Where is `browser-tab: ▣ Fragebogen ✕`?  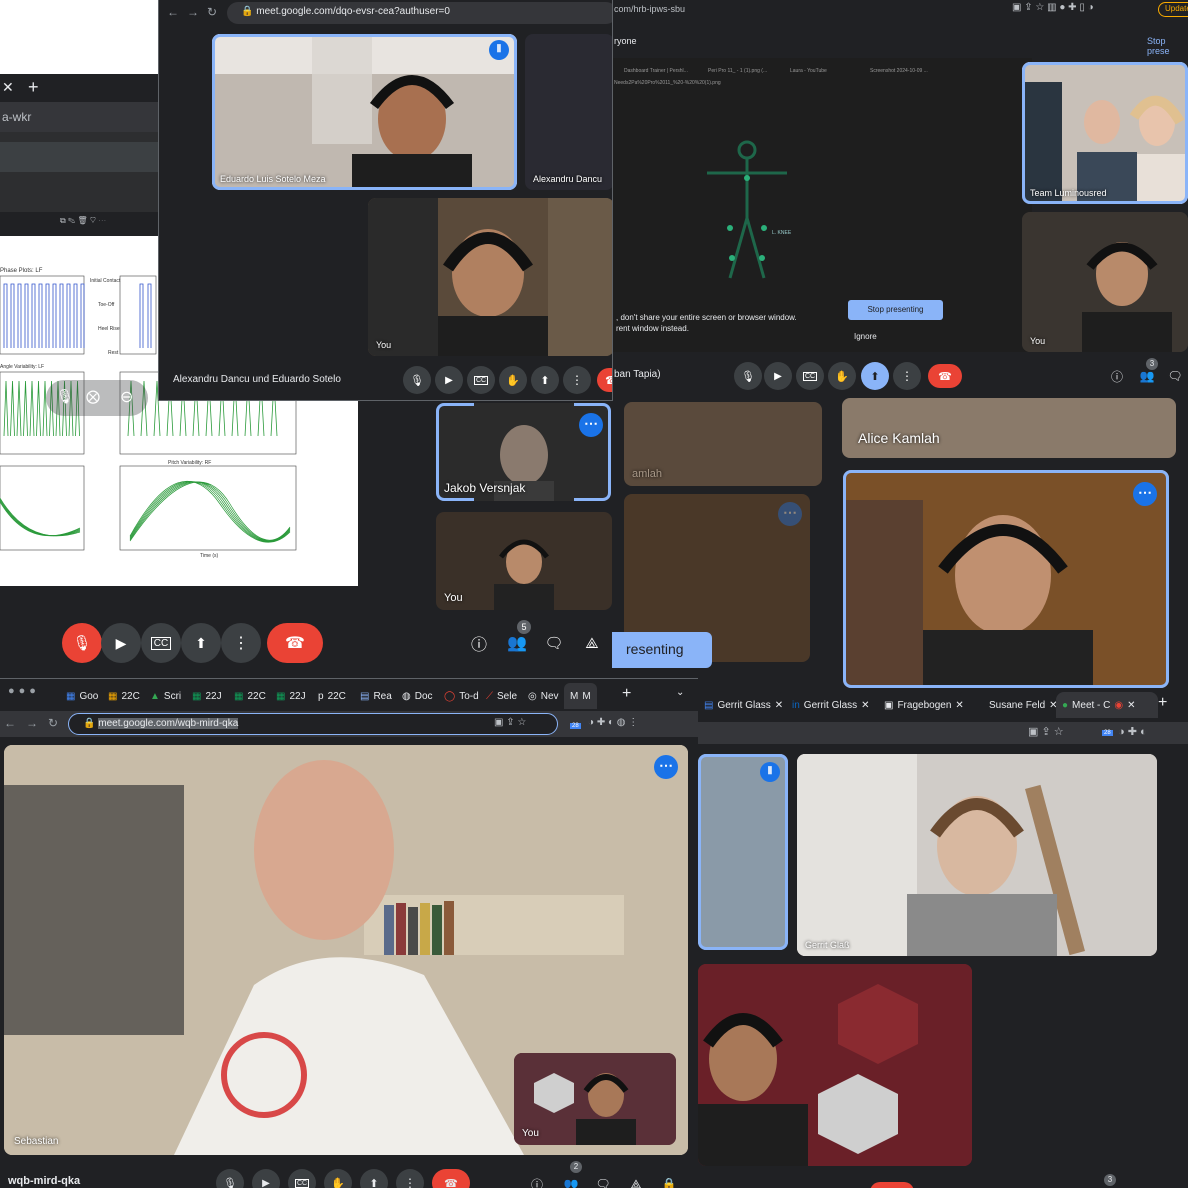
browser-tab: ▣ Fragebogen ✕ is located at coordinates (924, 705).